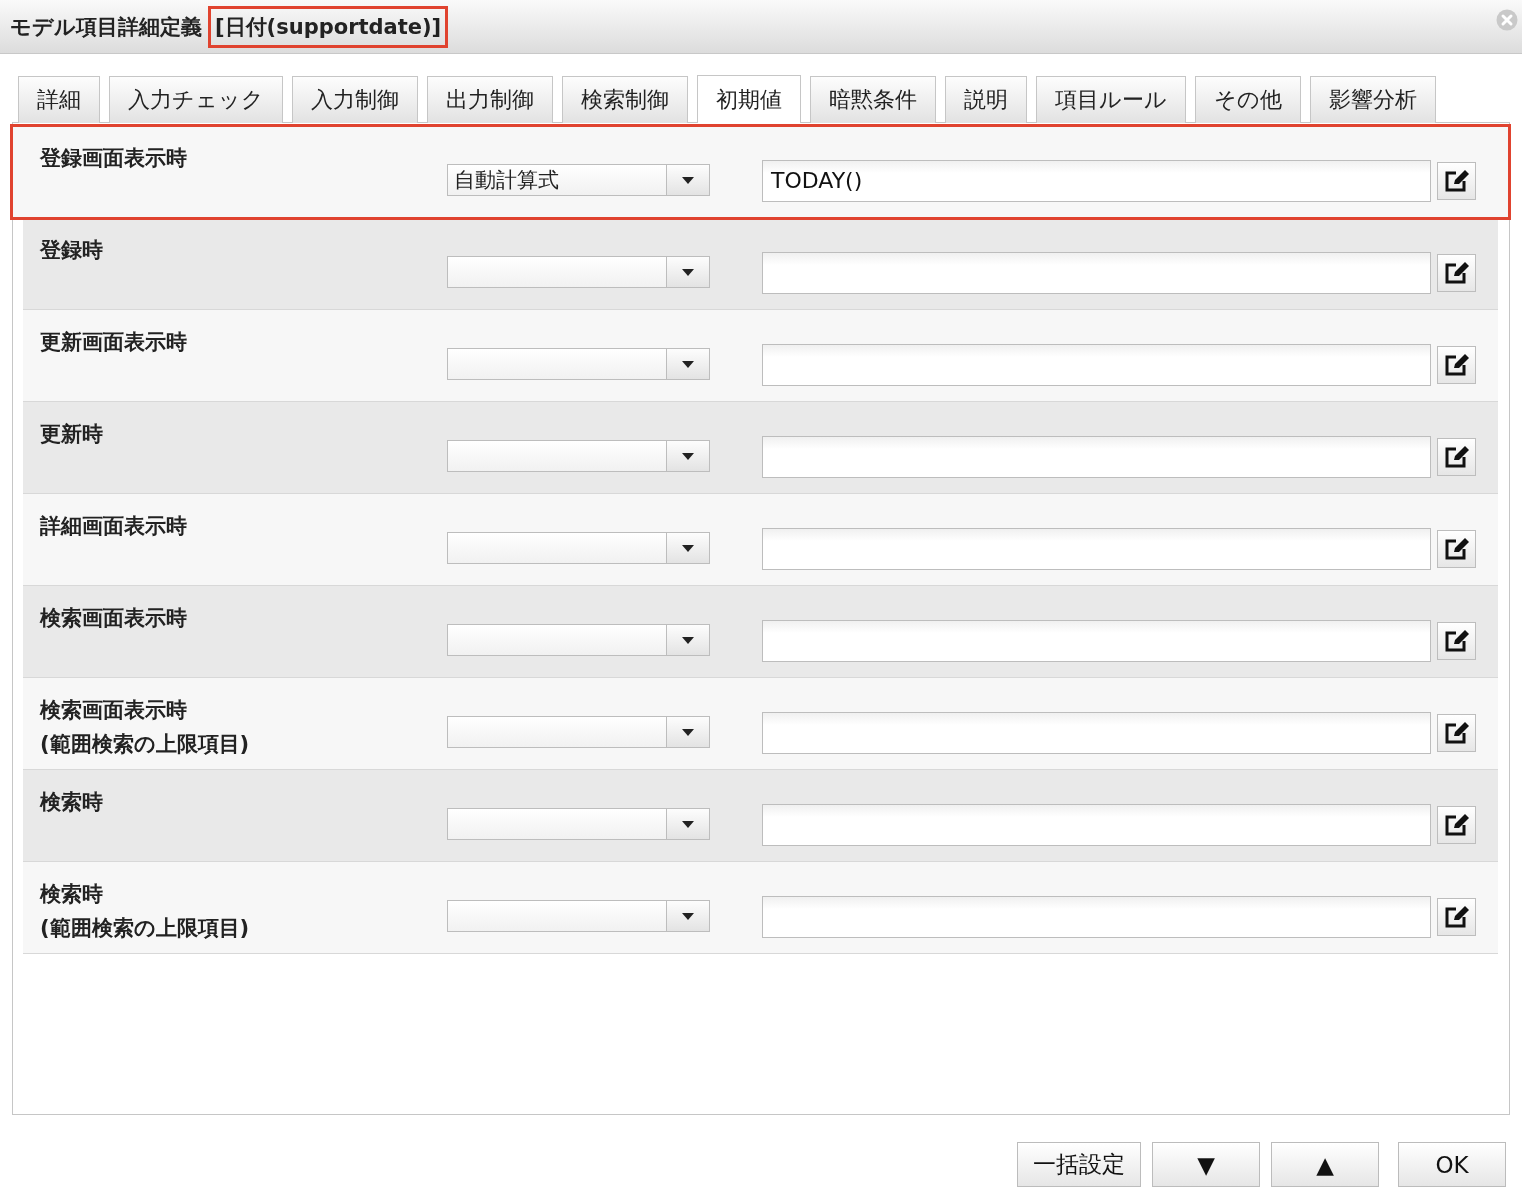 The image size is (1522, 1199). I want to click on footer-button: ▼, so click(1206, 1164).